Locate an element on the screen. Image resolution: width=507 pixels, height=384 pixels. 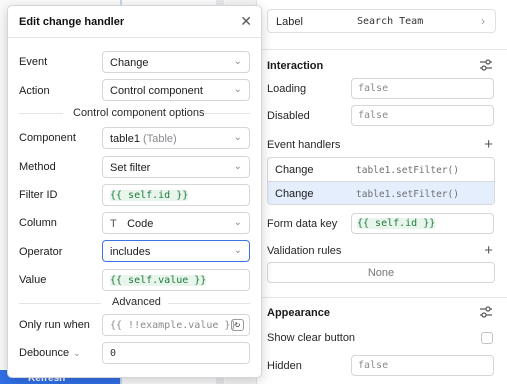
event-handler-row: Change table1.setFilter() is located at coordinates (381, 169).